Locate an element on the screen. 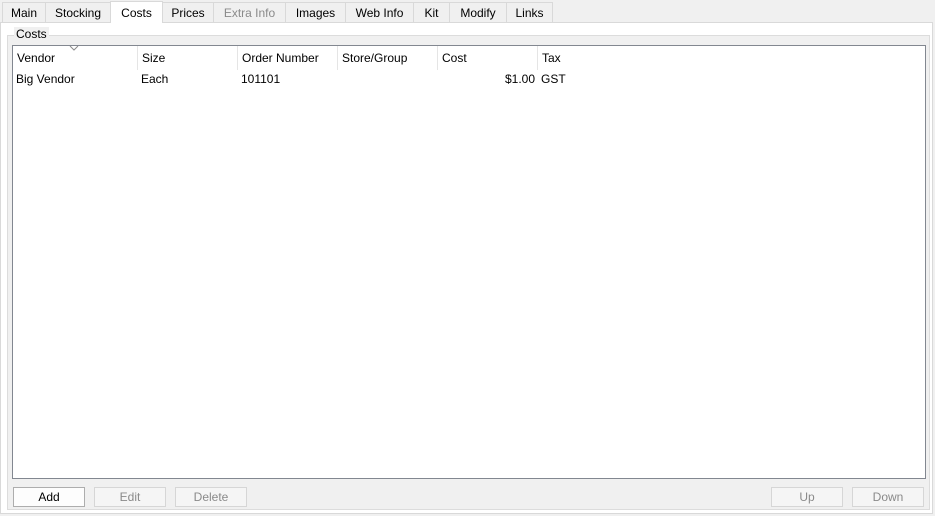 Image resolution: width=935 pixels, height=516 pixels. tab-extra-info: Extra Info is located at coordinates (249, 12).